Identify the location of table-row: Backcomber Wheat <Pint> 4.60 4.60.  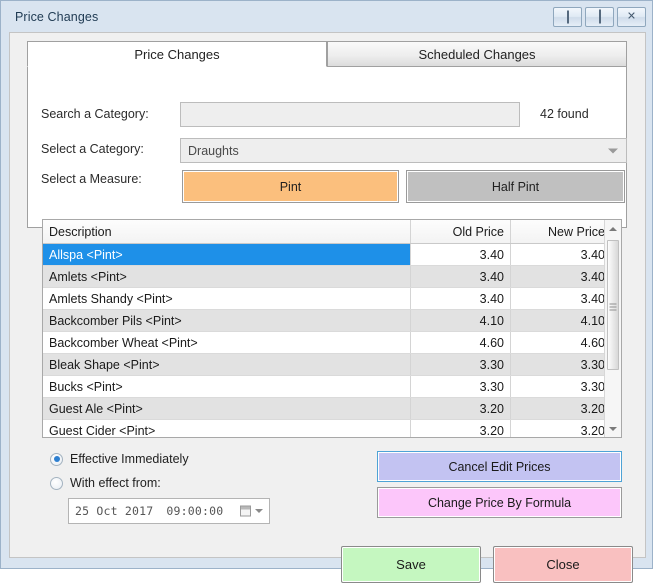
(332, 343).